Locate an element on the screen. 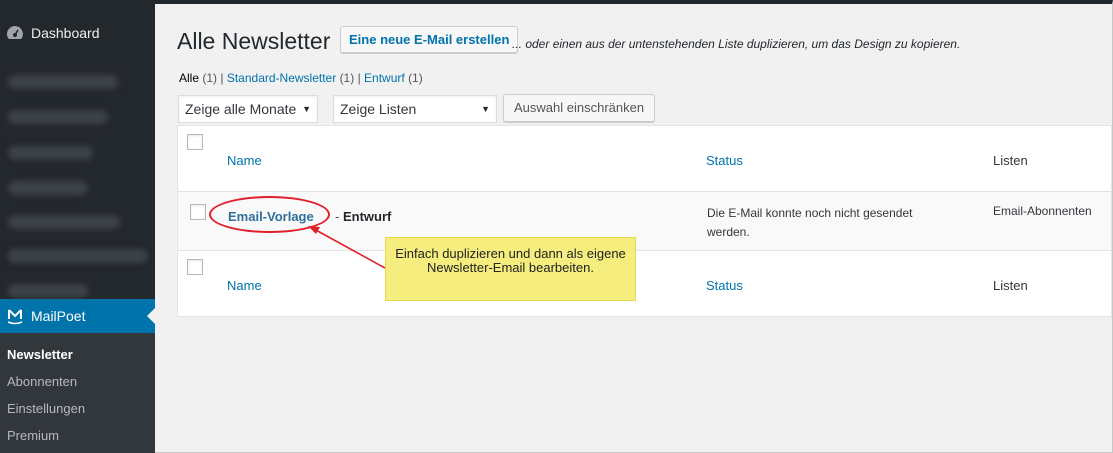 This screenshot has width=1113, height=453. submenu-item-abonnenten: Abonnenten is located at coordinates (42, 381).